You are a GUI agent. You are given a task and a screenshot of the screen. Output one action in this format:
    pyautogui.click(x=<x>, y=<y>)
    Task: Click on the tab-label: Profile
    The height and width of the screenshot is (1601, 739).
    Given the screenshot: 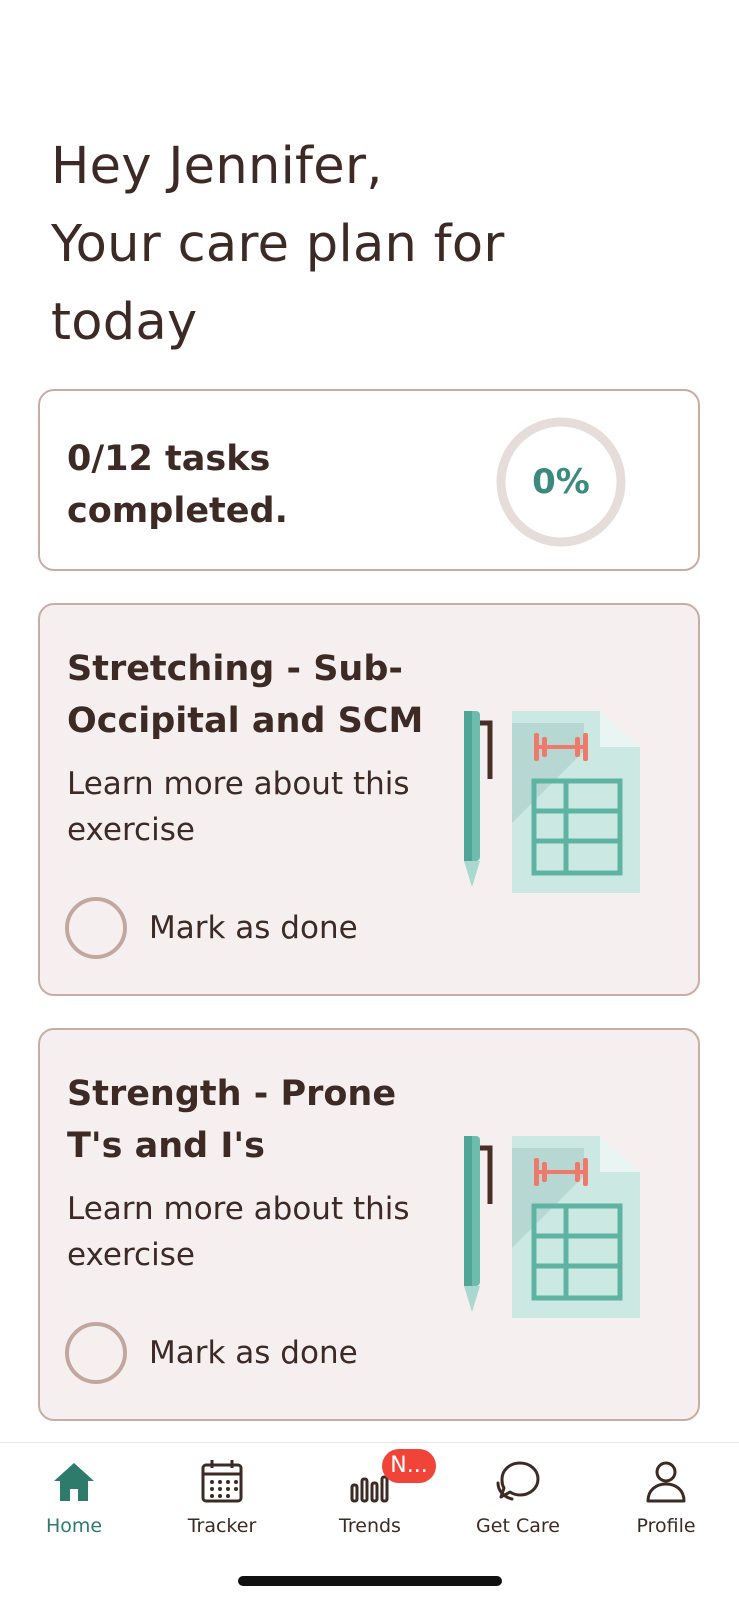 What is the action you would take?
    pyautogui.click(x=666, y=1526)
    